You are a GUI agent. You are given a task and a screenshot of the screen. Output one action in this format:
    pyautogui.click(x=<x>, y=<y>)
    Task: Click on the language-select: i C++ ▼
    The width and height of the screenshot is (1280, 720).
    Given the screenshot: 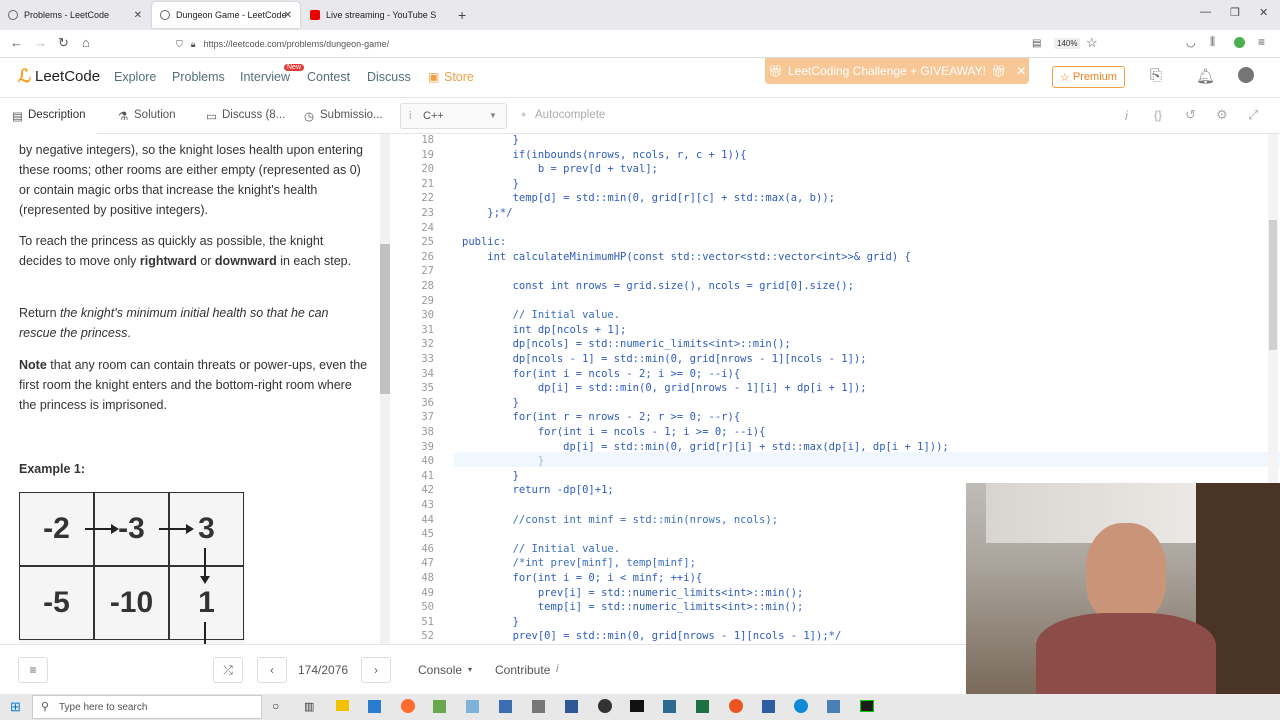 What is the action you would take?
    pyautogui.click(x=453, y=116)
    